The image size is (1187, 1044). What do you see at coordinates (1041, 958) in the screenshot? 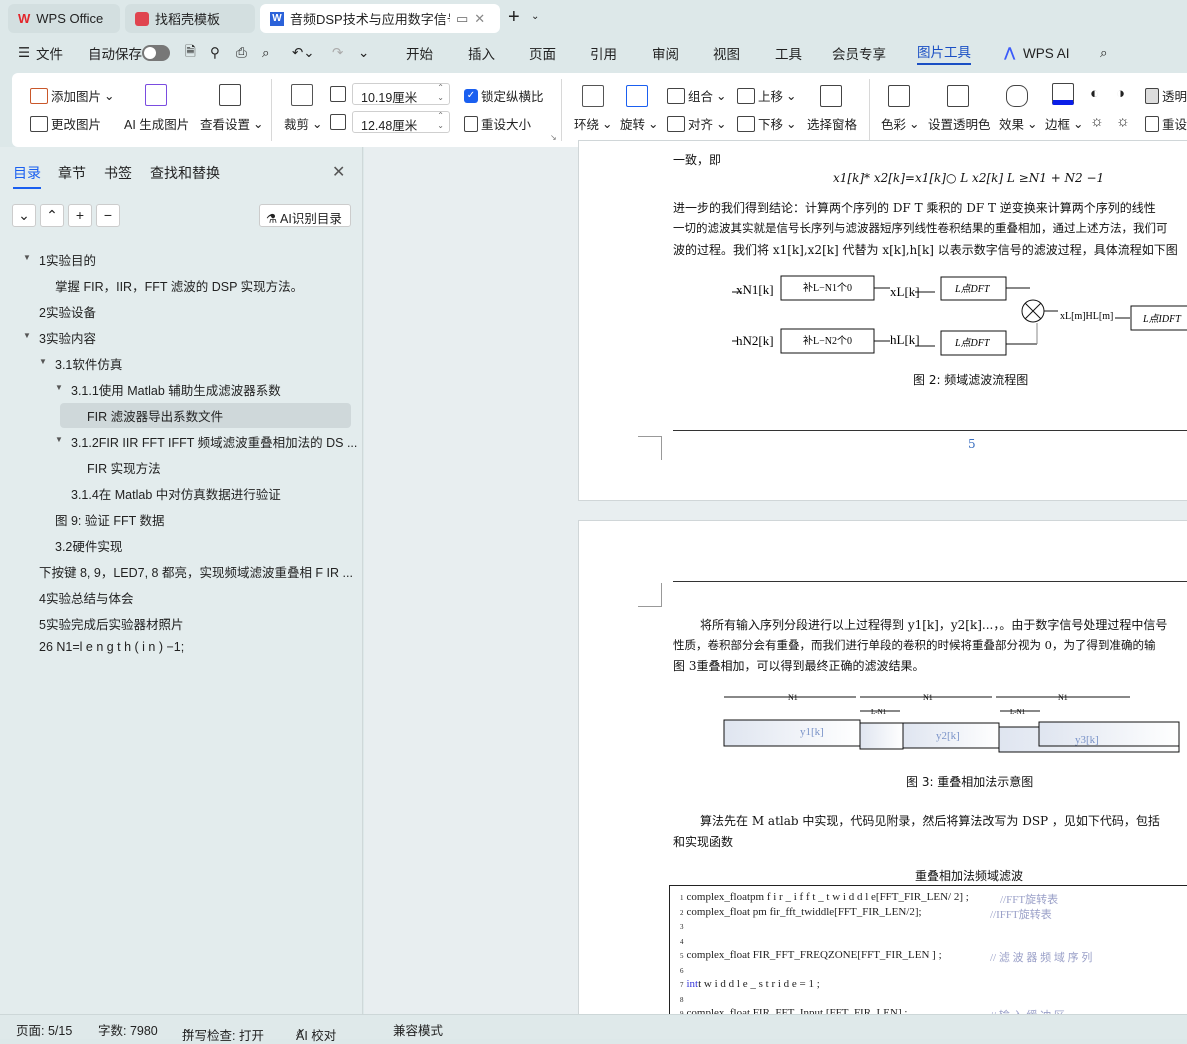
I see `code-comment: // 滤 波 器 频 域 序 列` at bounding box center [1041, 958].